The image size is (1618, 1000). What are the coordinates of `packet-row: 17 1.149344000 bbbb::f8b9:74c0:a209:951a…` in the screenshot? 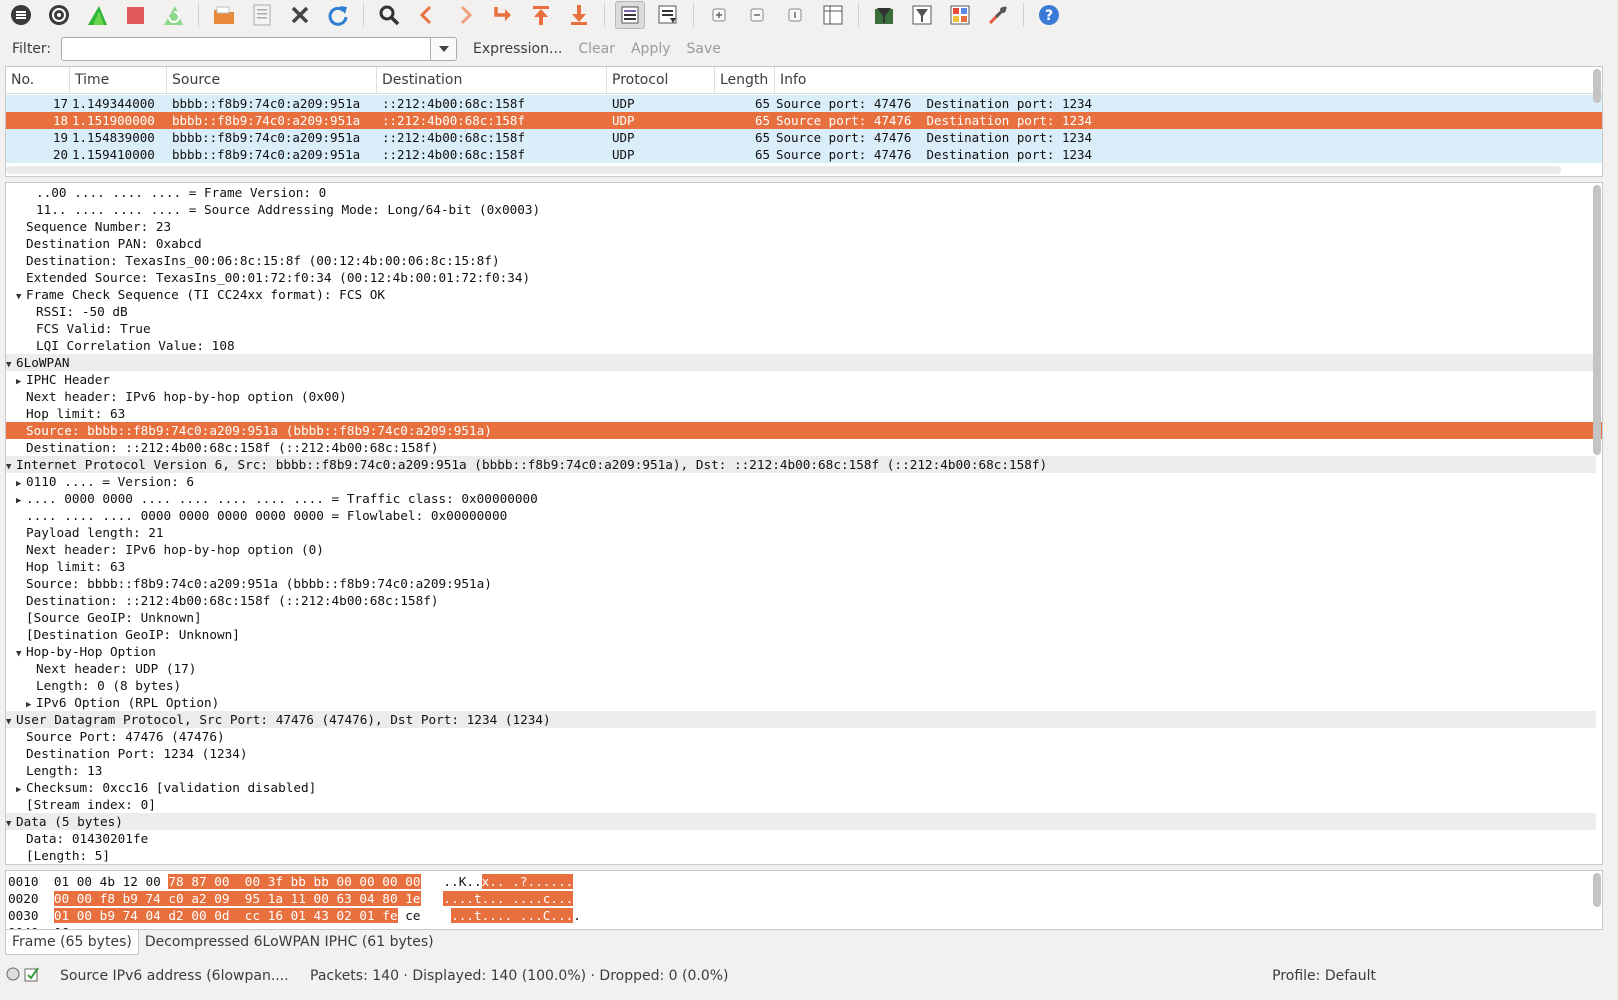 It's located at (804, 103).